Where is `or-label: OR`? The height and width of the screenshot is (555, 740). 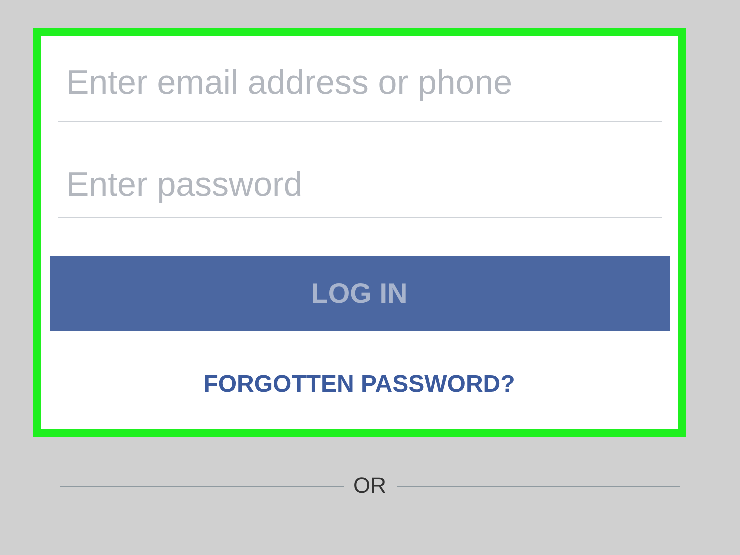 or-label: OR is located at coordinates (370, 486).